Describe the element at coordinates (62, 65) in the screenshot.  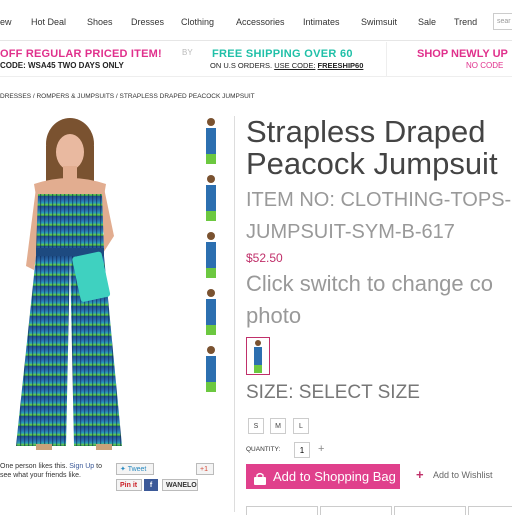
I see `promo-discount-code: CODE: WSA45 TWO DAYS ONLY` at that location.